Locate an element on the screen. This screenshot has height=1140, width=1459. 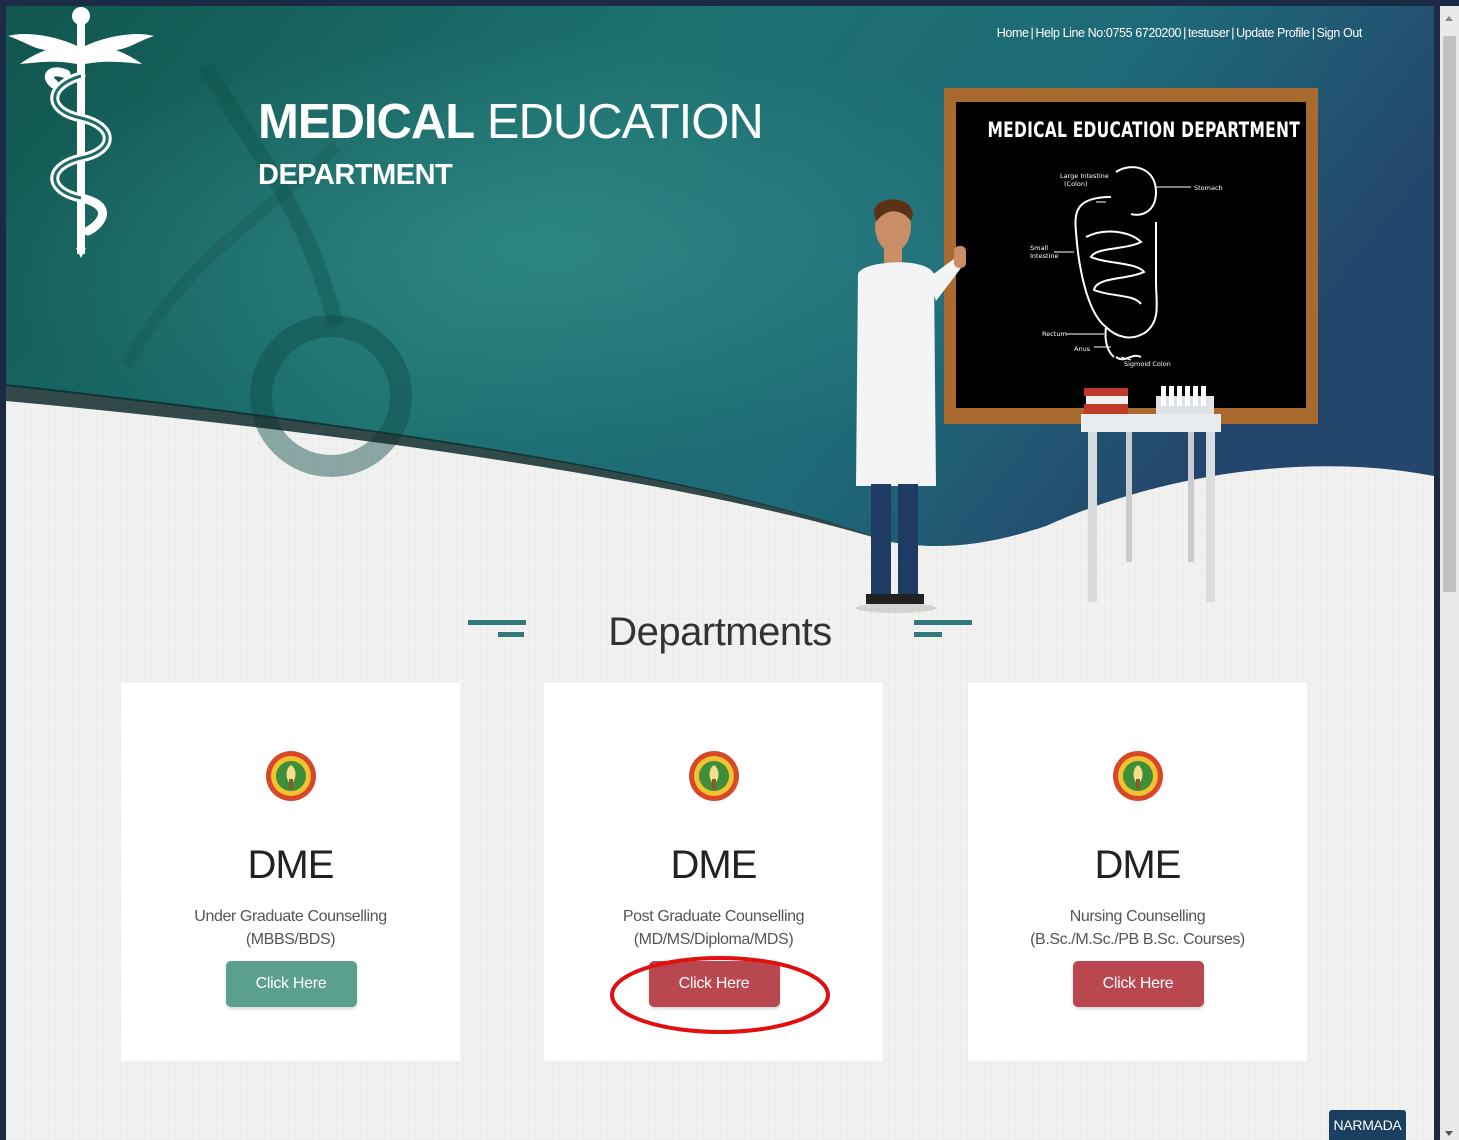
home-link: Home is located at coordinates (1013, 33).